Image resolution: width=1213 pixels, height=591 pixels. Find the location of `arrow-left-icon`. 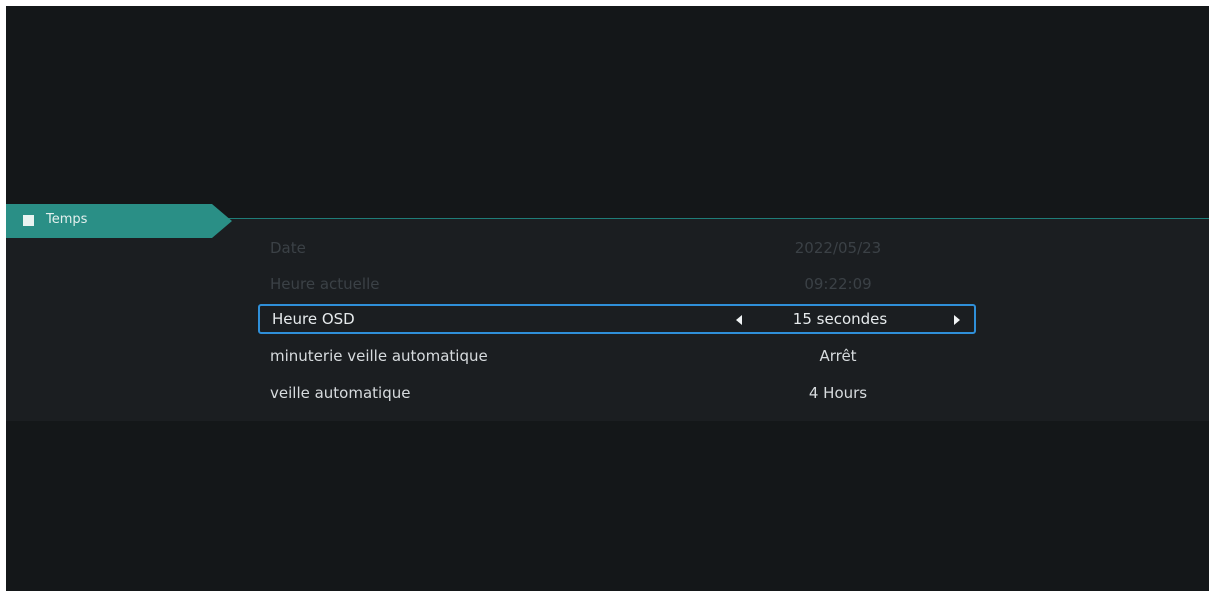

arrow-left-icon is located at coordinates (739, 320).